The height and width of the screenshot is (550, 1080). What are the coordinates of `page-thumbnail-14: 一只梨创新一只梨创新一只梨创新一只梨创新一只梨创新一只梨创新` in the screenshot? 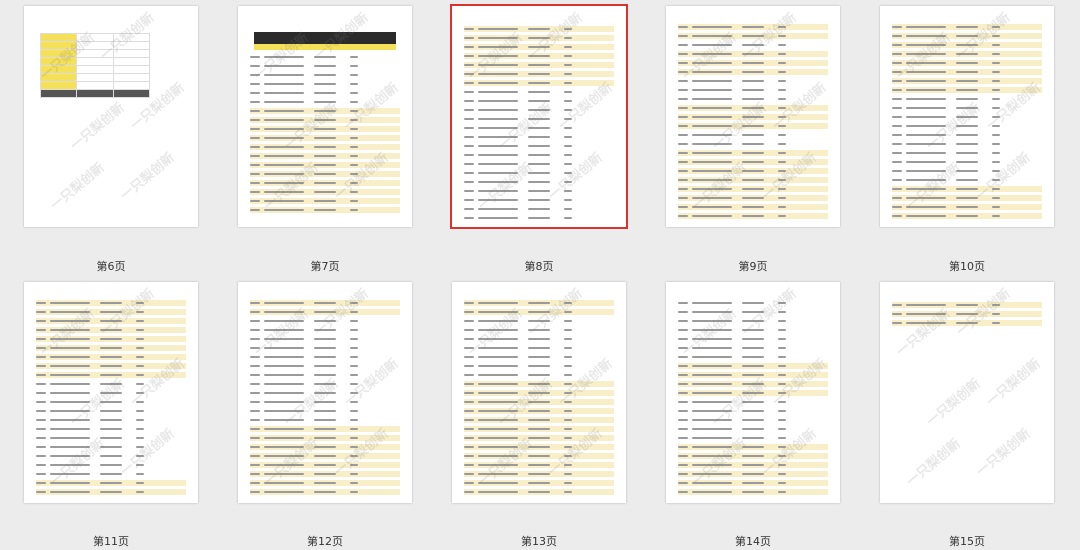 It's located at (753, 392).